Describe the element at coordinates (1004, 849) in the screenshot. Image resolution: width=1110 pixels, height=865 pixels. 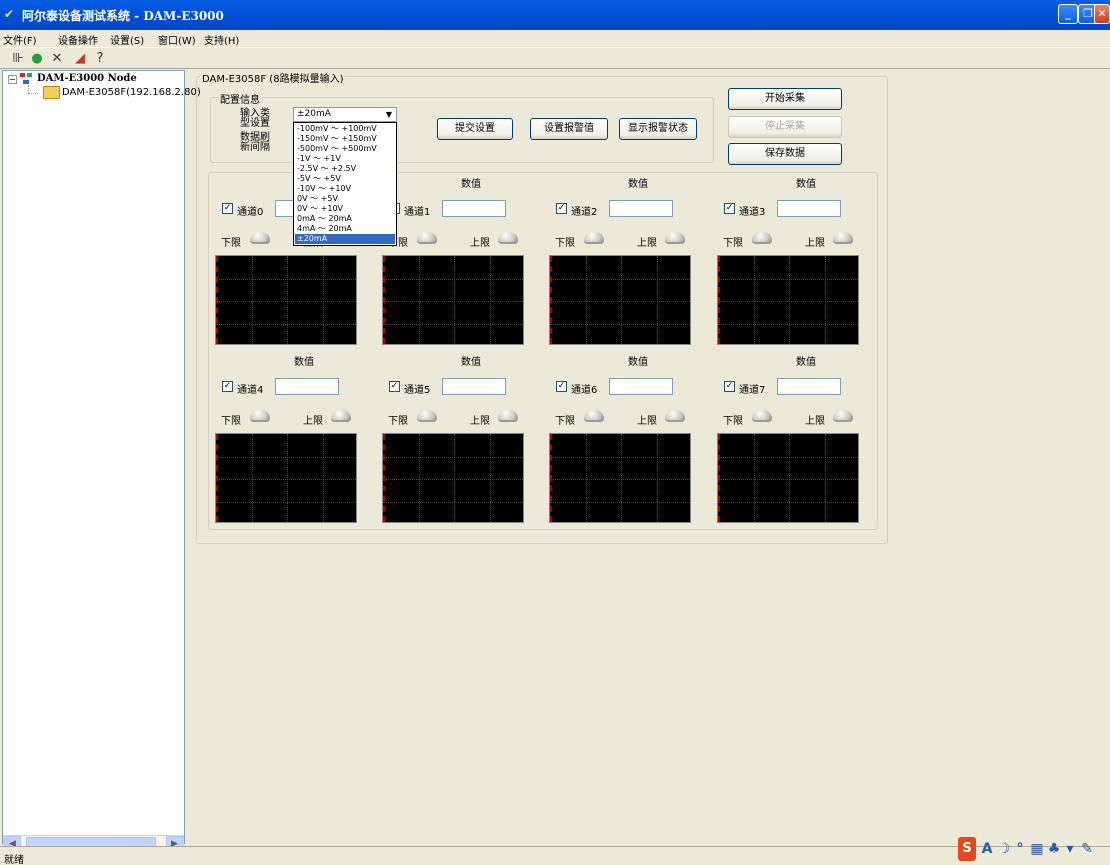
I see `ime-moon-icon: ☽` at that location.